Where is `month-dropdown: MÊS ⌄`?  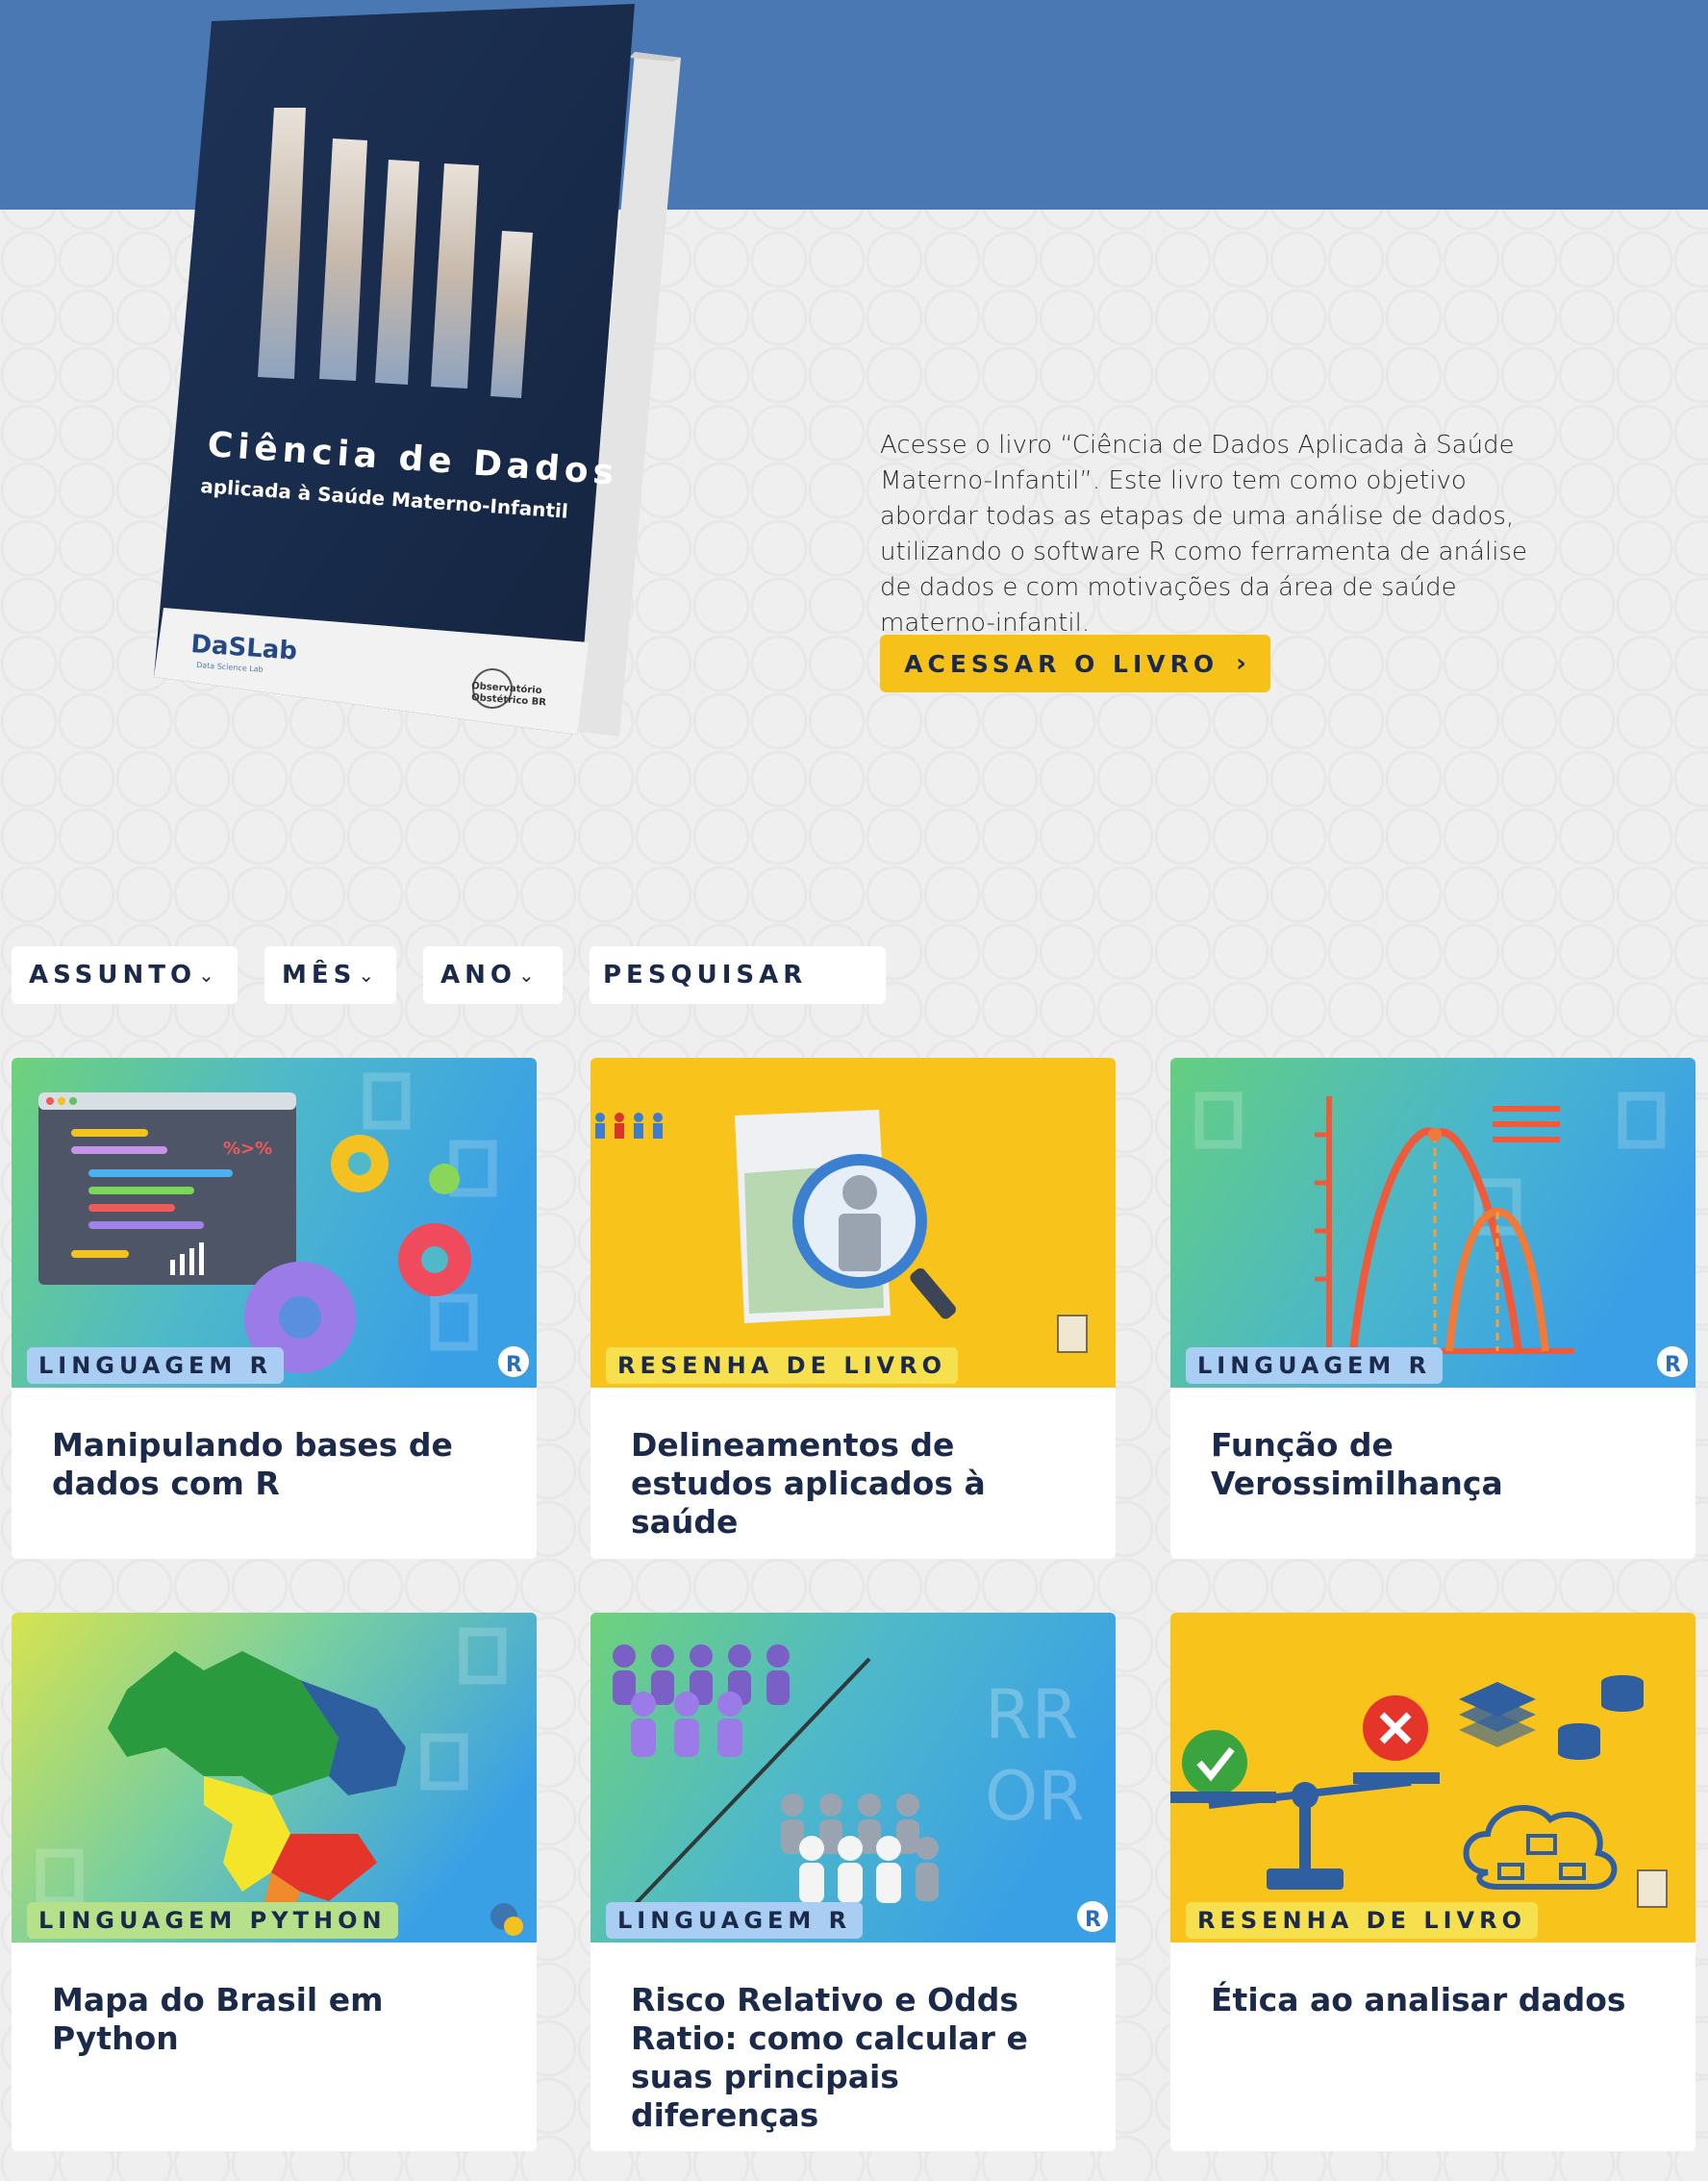 month-dropdown: MÊS ⌄ is located at coordinates (330, 975).